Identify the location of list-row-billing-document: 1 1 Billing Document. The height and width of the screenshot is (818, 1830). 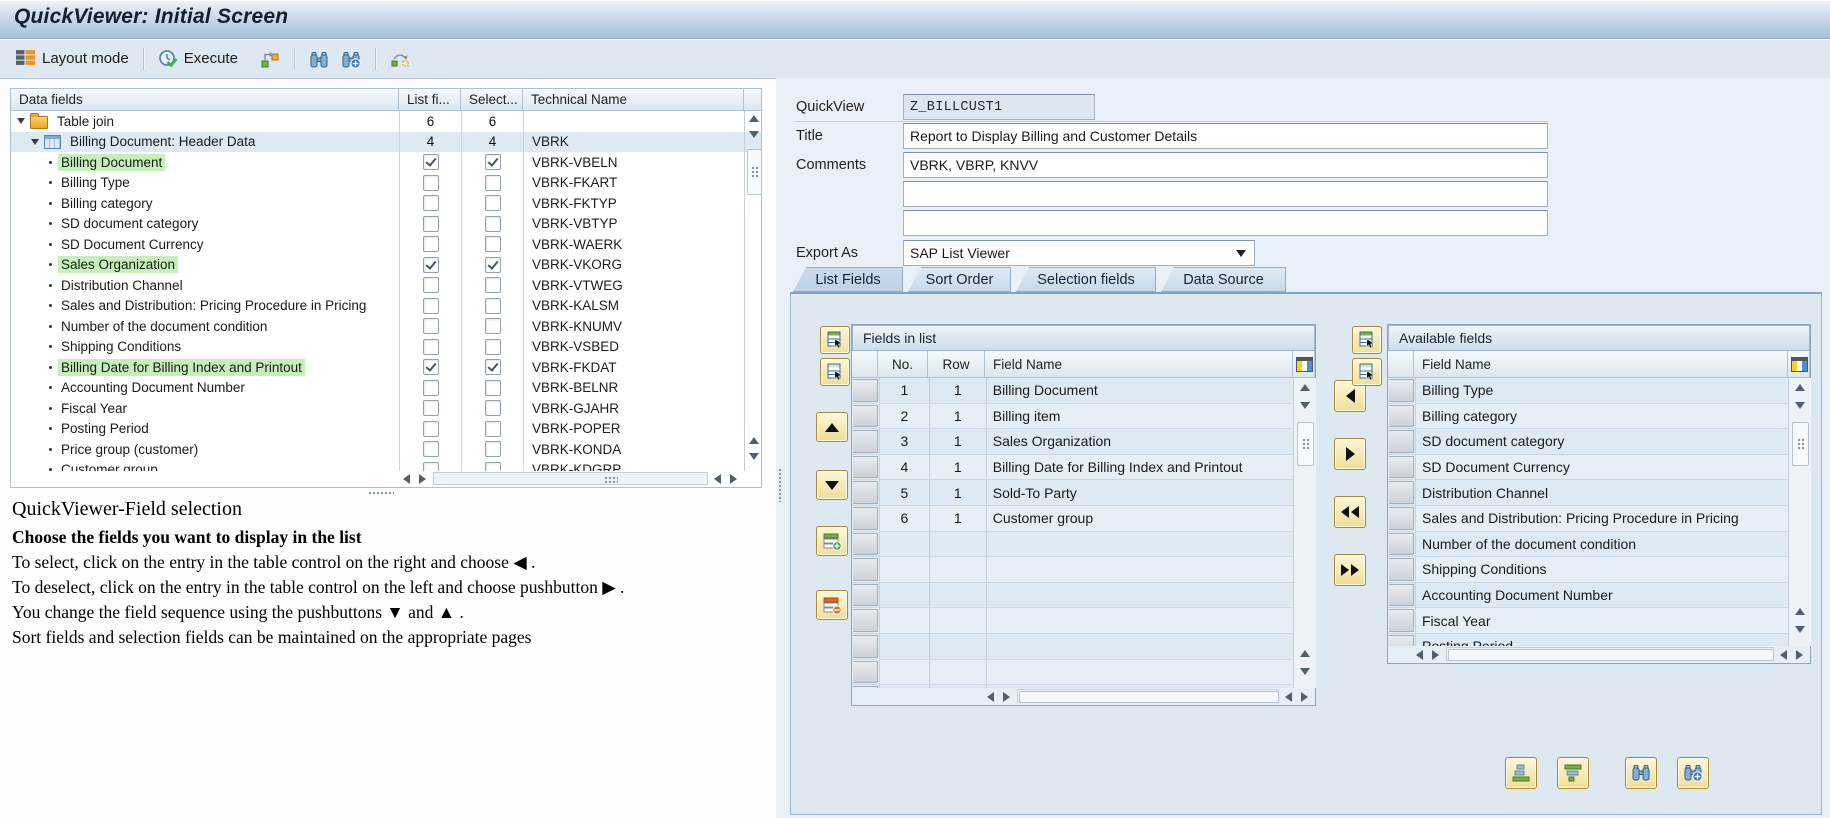
(1072, 391).